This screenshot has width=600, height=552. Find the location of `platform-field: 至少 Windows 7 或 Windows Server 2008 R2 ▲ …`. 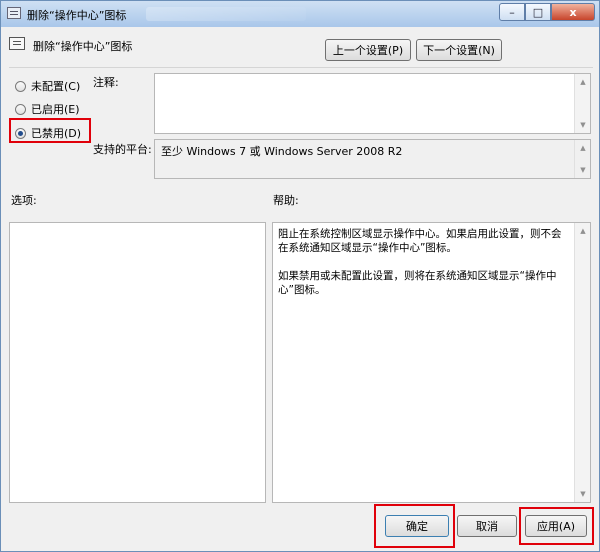

platform-field: 至少 Windows 7 或 Windows Server 2008 R2 ▲ … is located at coordinates (372, 159).